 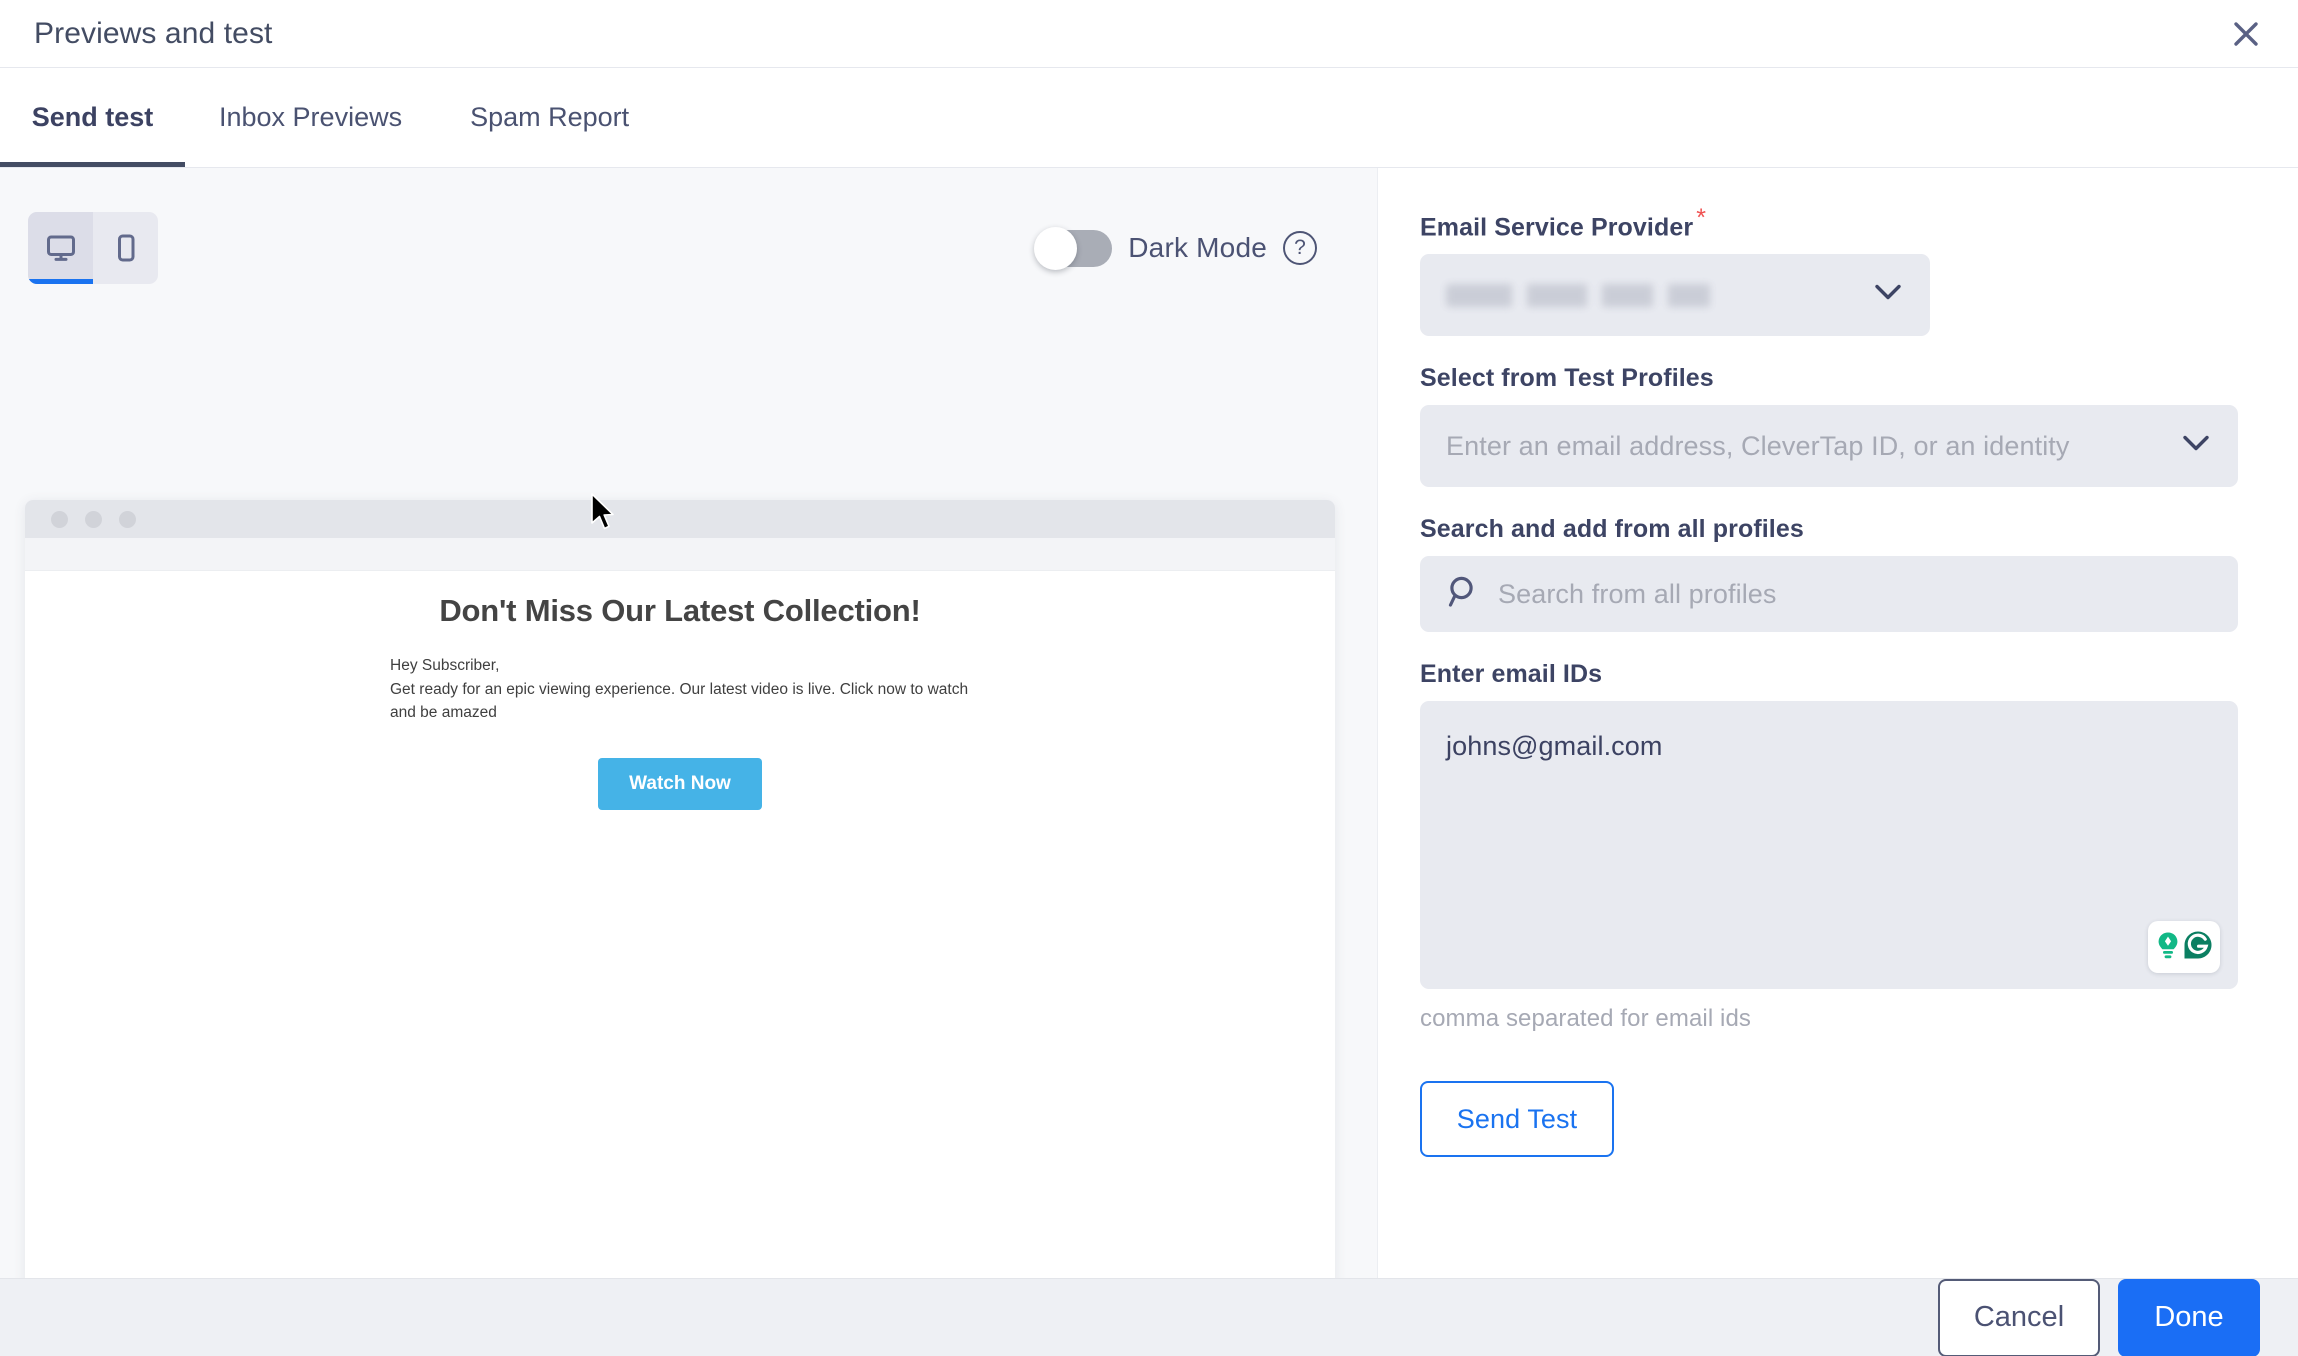 I want to click on modal-footer: Cancel Done, so click(x=1149, y=1317).